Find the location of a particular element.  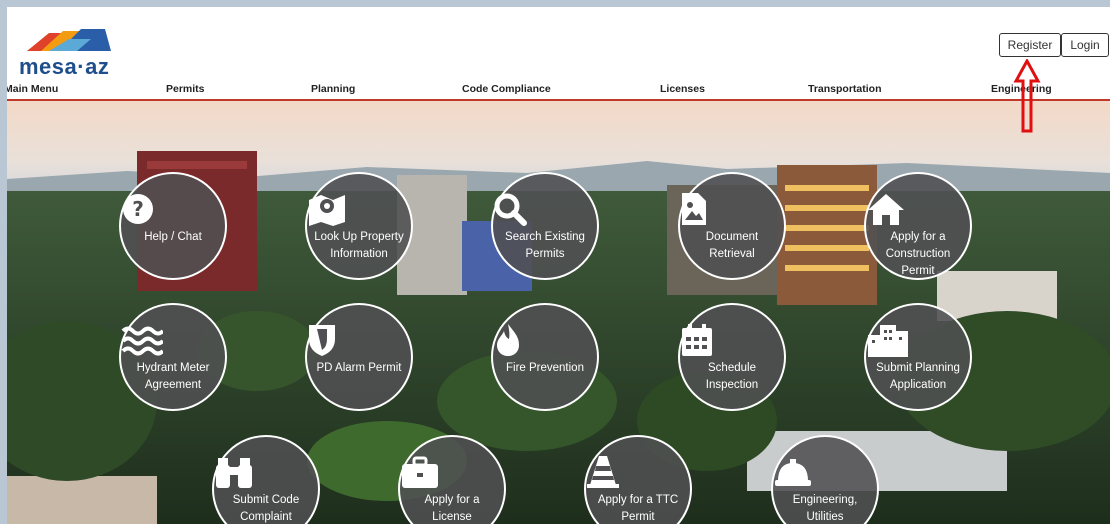

tile-fire-prevention: Fire Prevention is located at coordinates (545, 357).